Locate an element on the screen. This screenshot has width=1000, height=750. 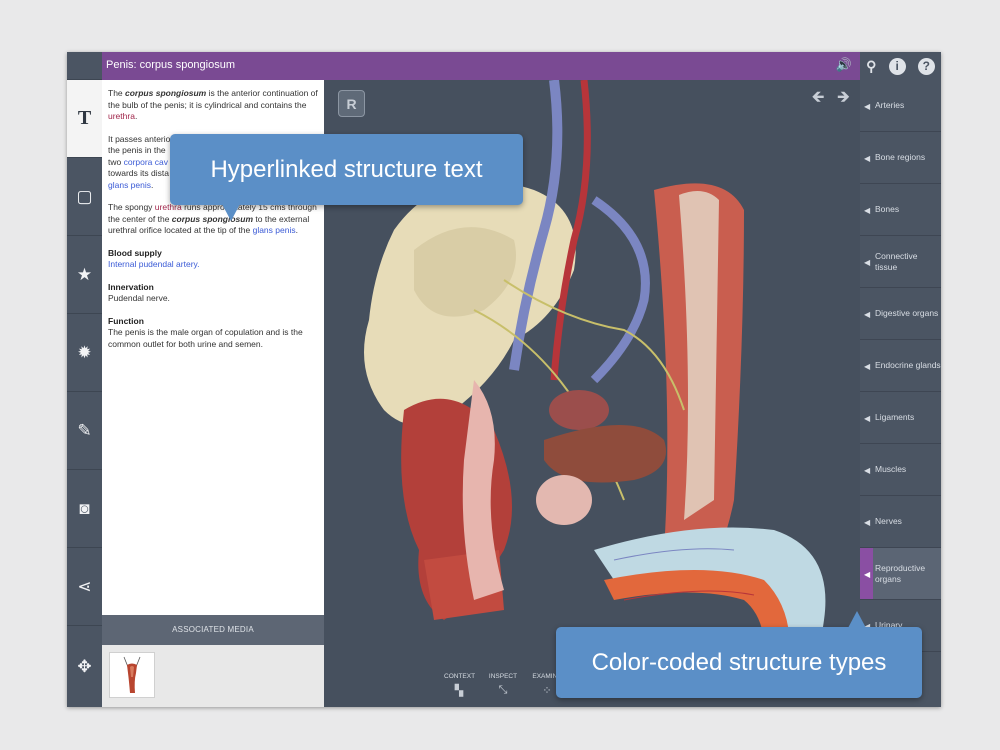
innervation-text: Pudendal nerve. is located at coordinates (139, 298).